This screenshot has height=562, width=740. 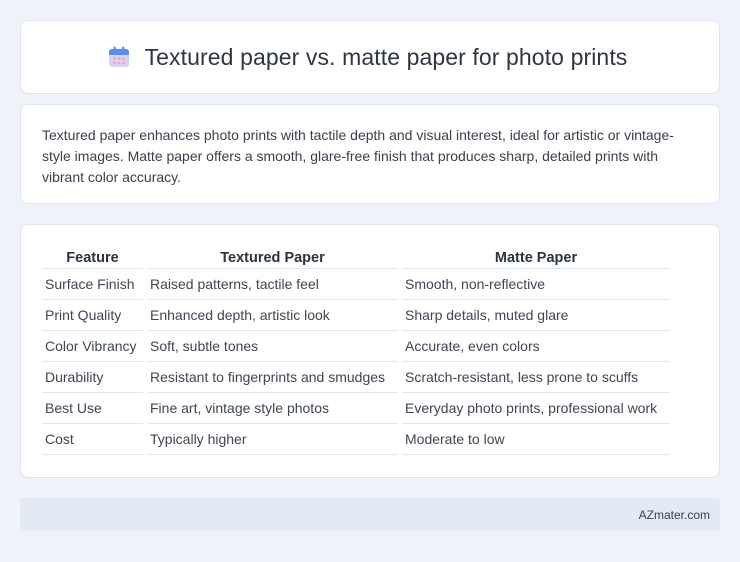 I want to click on feature-cell: Best Use, so click(x=92, y=408).